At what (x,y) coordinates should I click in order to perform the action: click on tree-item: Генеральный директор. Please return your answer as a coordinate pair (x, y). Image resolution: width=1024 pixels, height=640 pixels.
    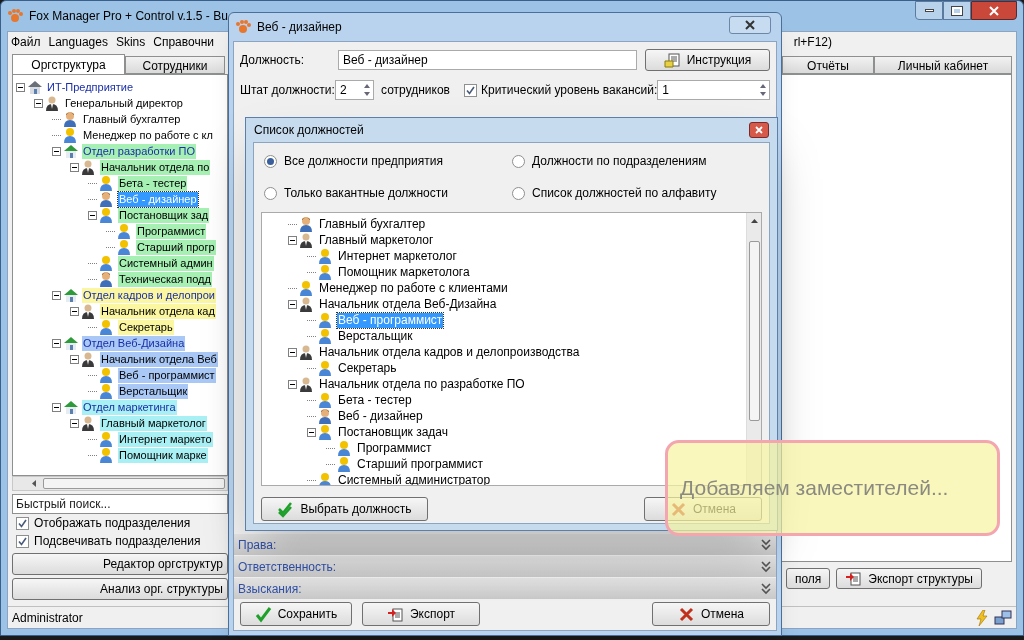
    Looking at the image, I should click on (124, 103).